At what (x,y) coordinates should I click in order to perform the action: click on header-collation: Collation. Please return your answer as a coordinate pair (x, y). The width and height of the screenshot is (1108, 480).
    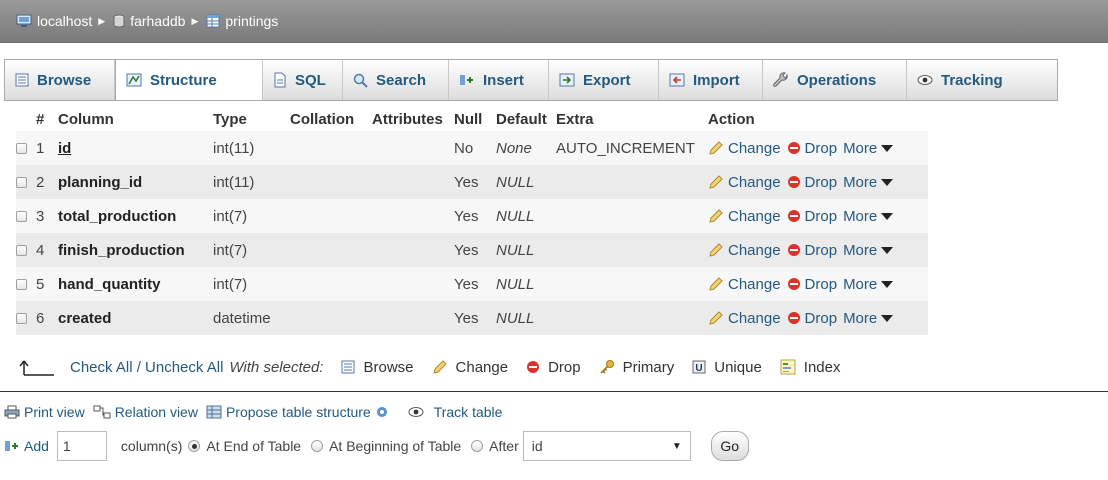
    Looking at the image, I should click on (322, 119).